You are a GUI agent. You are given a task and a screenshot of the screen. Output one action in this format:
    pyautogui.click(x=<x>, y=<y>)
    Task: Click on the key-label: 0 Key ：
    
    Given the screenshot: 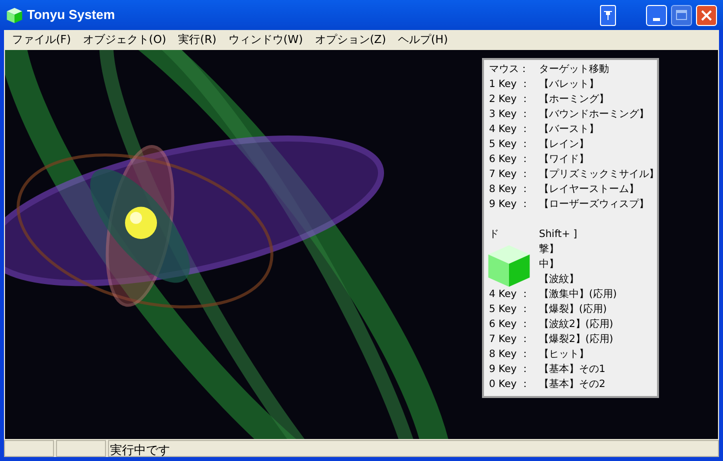 What is the action you would take?
    pyautogui.click(x=509, y=385)
    